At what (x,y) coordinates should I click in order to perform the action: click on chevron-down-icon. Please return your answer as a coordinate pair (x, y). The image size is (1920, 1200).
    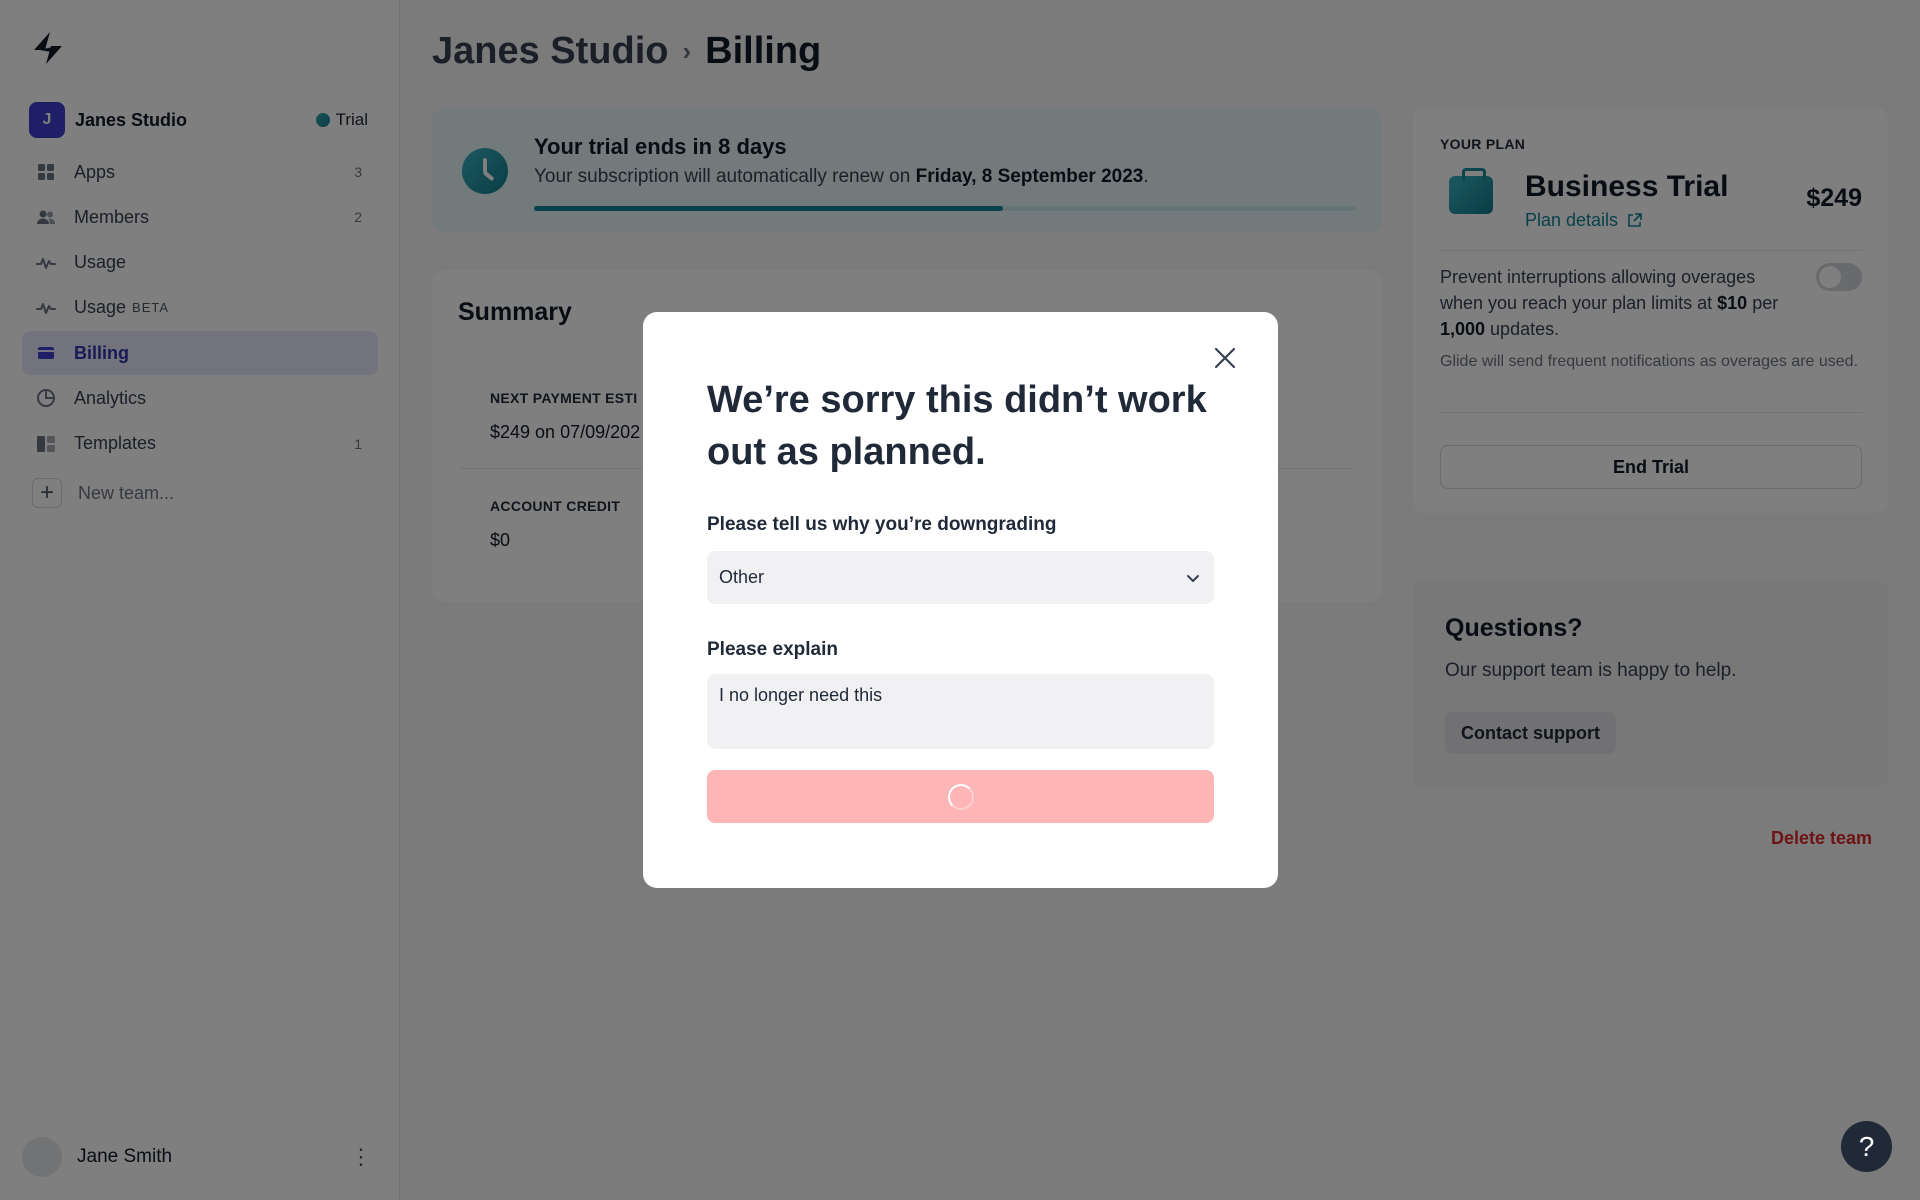
    Looking at the image, I should click on (1193, 578).